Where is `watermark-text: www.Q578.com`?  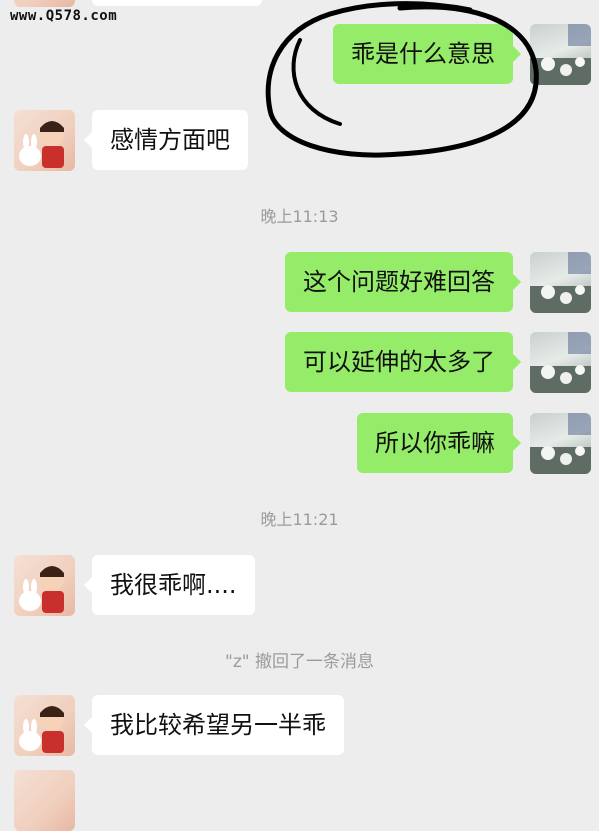
watermark-text: www.Q578.com is located at coordinates (64, 16).